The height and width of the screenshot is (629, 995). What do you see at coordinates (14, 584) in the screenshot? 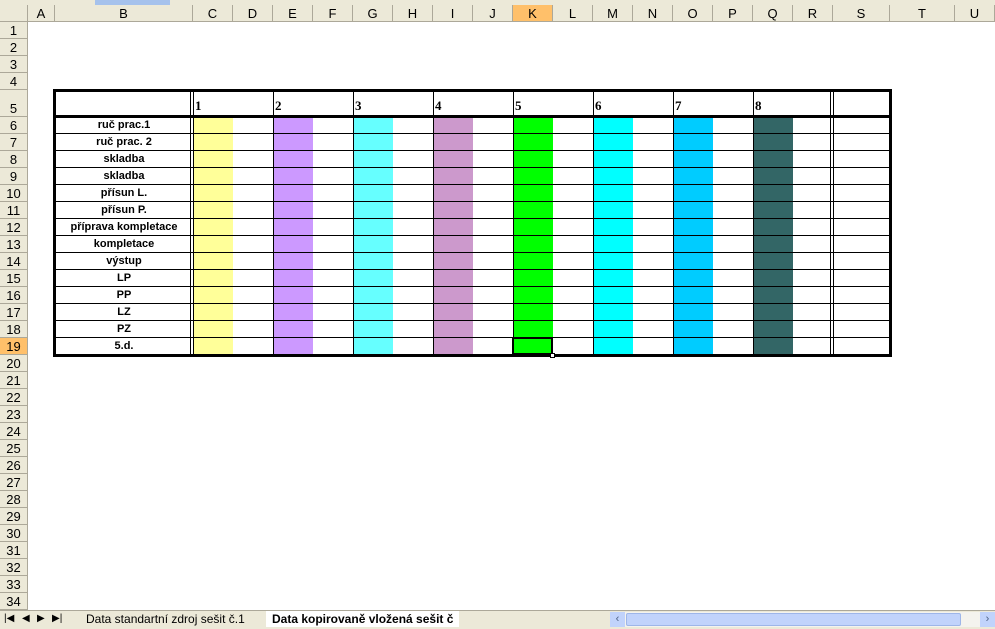
I see `row-header-33: 33` at bounding box center [14, 584].